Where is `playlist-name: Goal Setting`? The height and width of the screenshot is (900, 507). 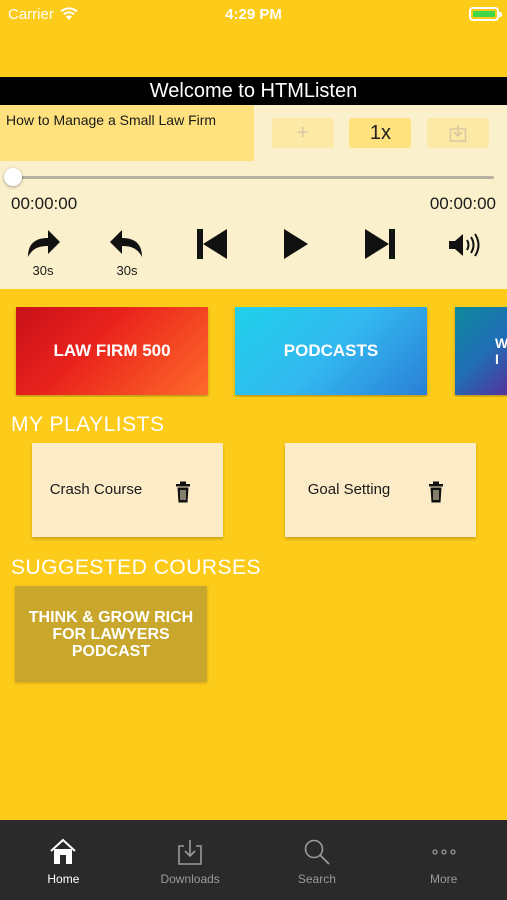
playlist-name: Goal Setting is located at coordinates (349, 489).